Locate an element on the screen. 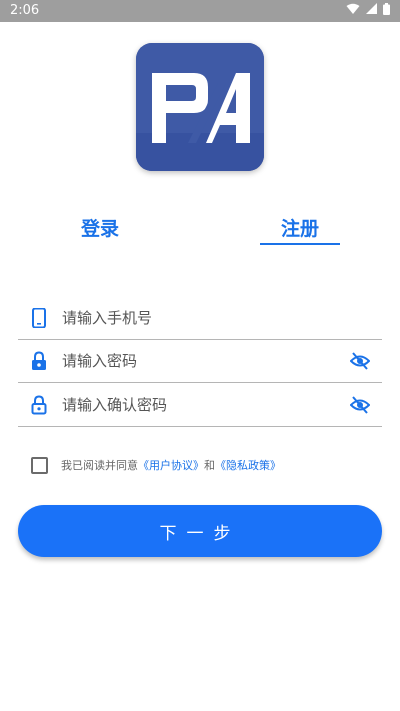 The width and height of the screenshot is (400, 711). battery-icon is located at coordinates (386, 9).